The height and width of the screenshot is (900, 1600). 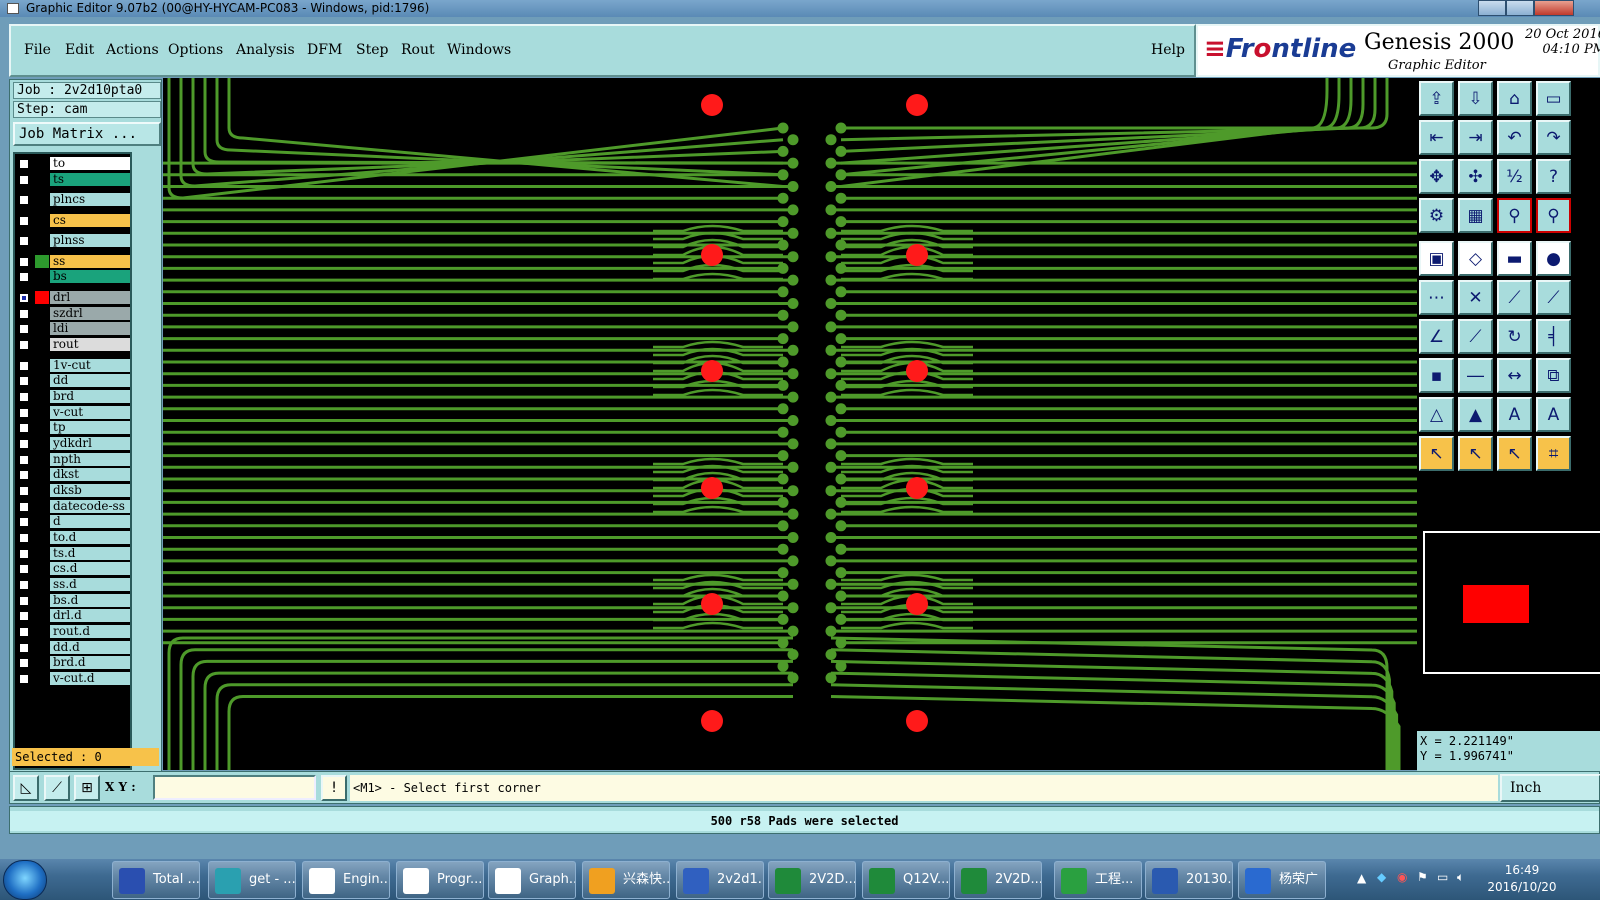 I want to click on snap-grid-icon: ⊞, so click(x=87, y=788).